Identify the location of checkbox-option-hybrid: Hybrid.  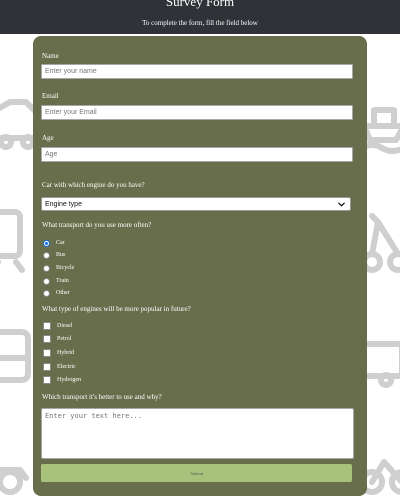
(58, 353).